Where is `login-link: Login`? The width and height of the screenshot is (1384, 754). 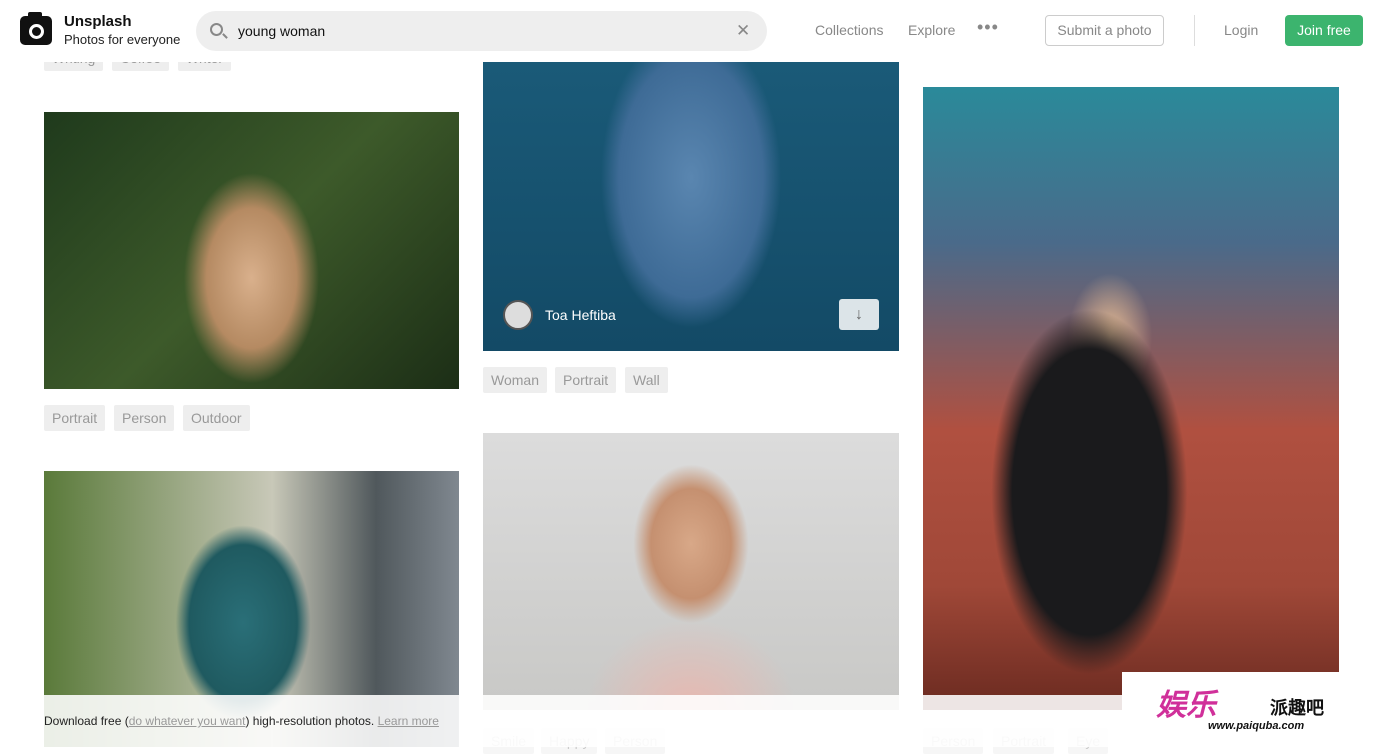 login-link: Login is located at coordinates (1241, 30).